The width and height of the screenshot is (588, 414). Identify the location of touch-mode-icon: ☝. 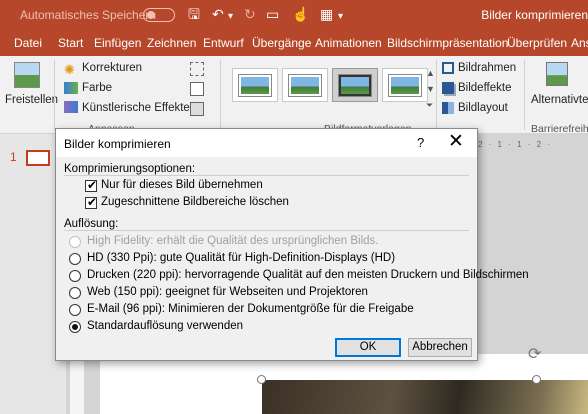
(300, 14).